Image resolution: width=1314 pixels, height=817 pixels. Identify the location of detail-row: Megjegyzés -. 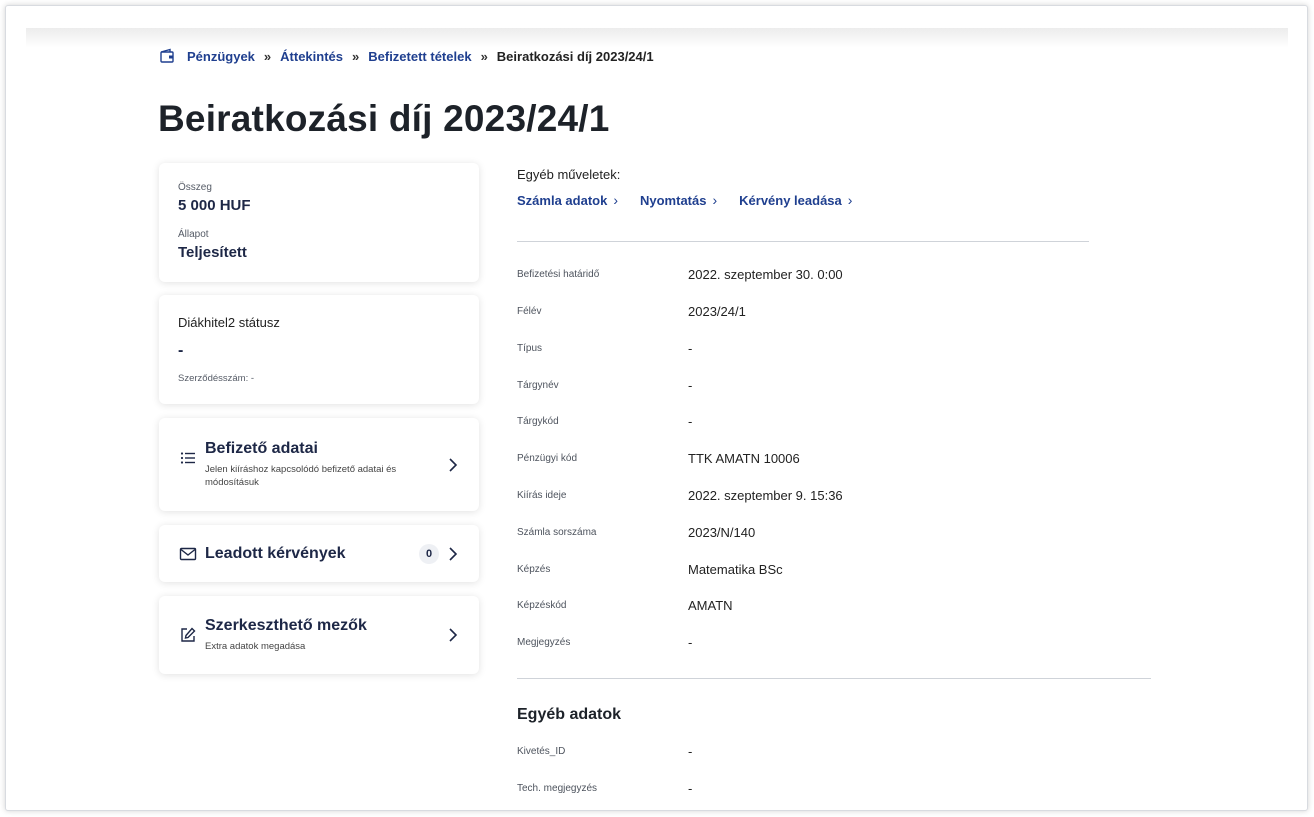
(604, 642).